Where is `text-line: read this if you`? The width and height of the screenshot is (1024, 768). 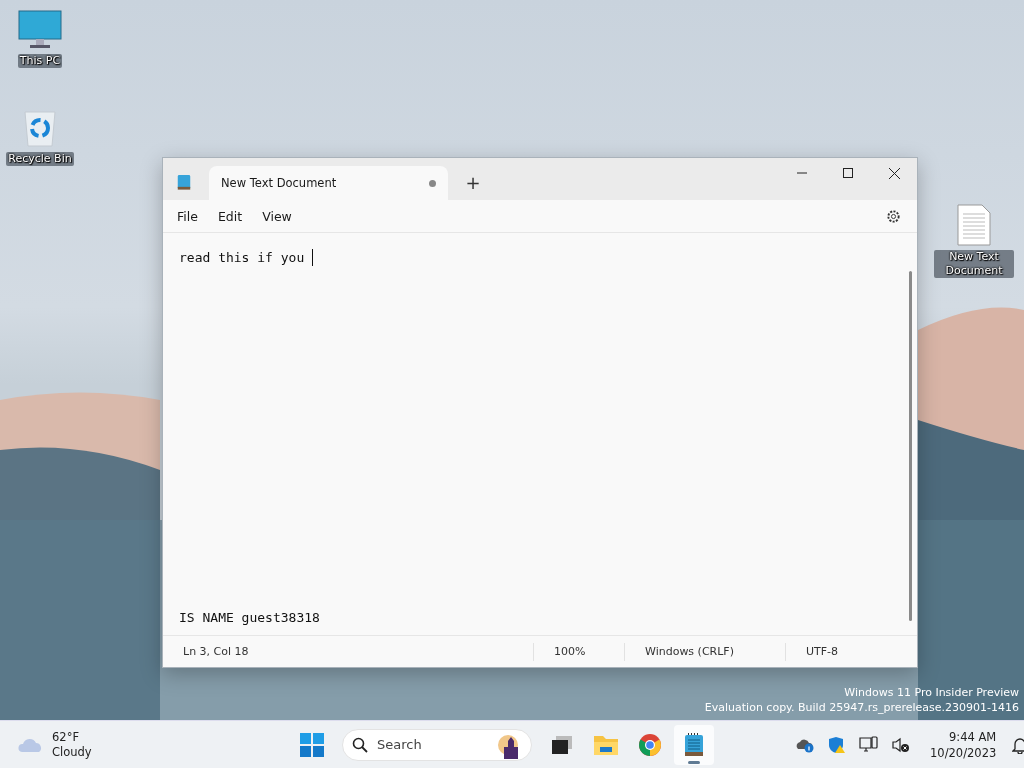 text-line: read this if you is located at coordinates (242, 257).